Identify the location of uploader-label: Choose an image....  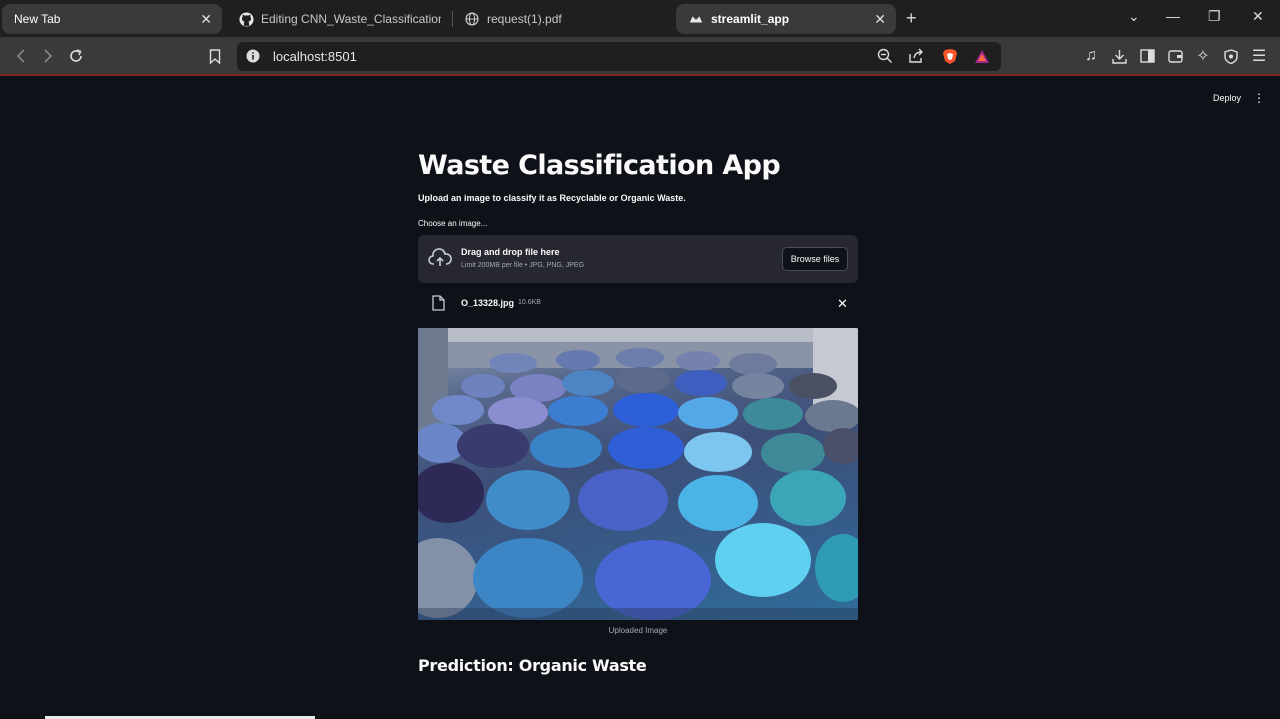
(453, 223).